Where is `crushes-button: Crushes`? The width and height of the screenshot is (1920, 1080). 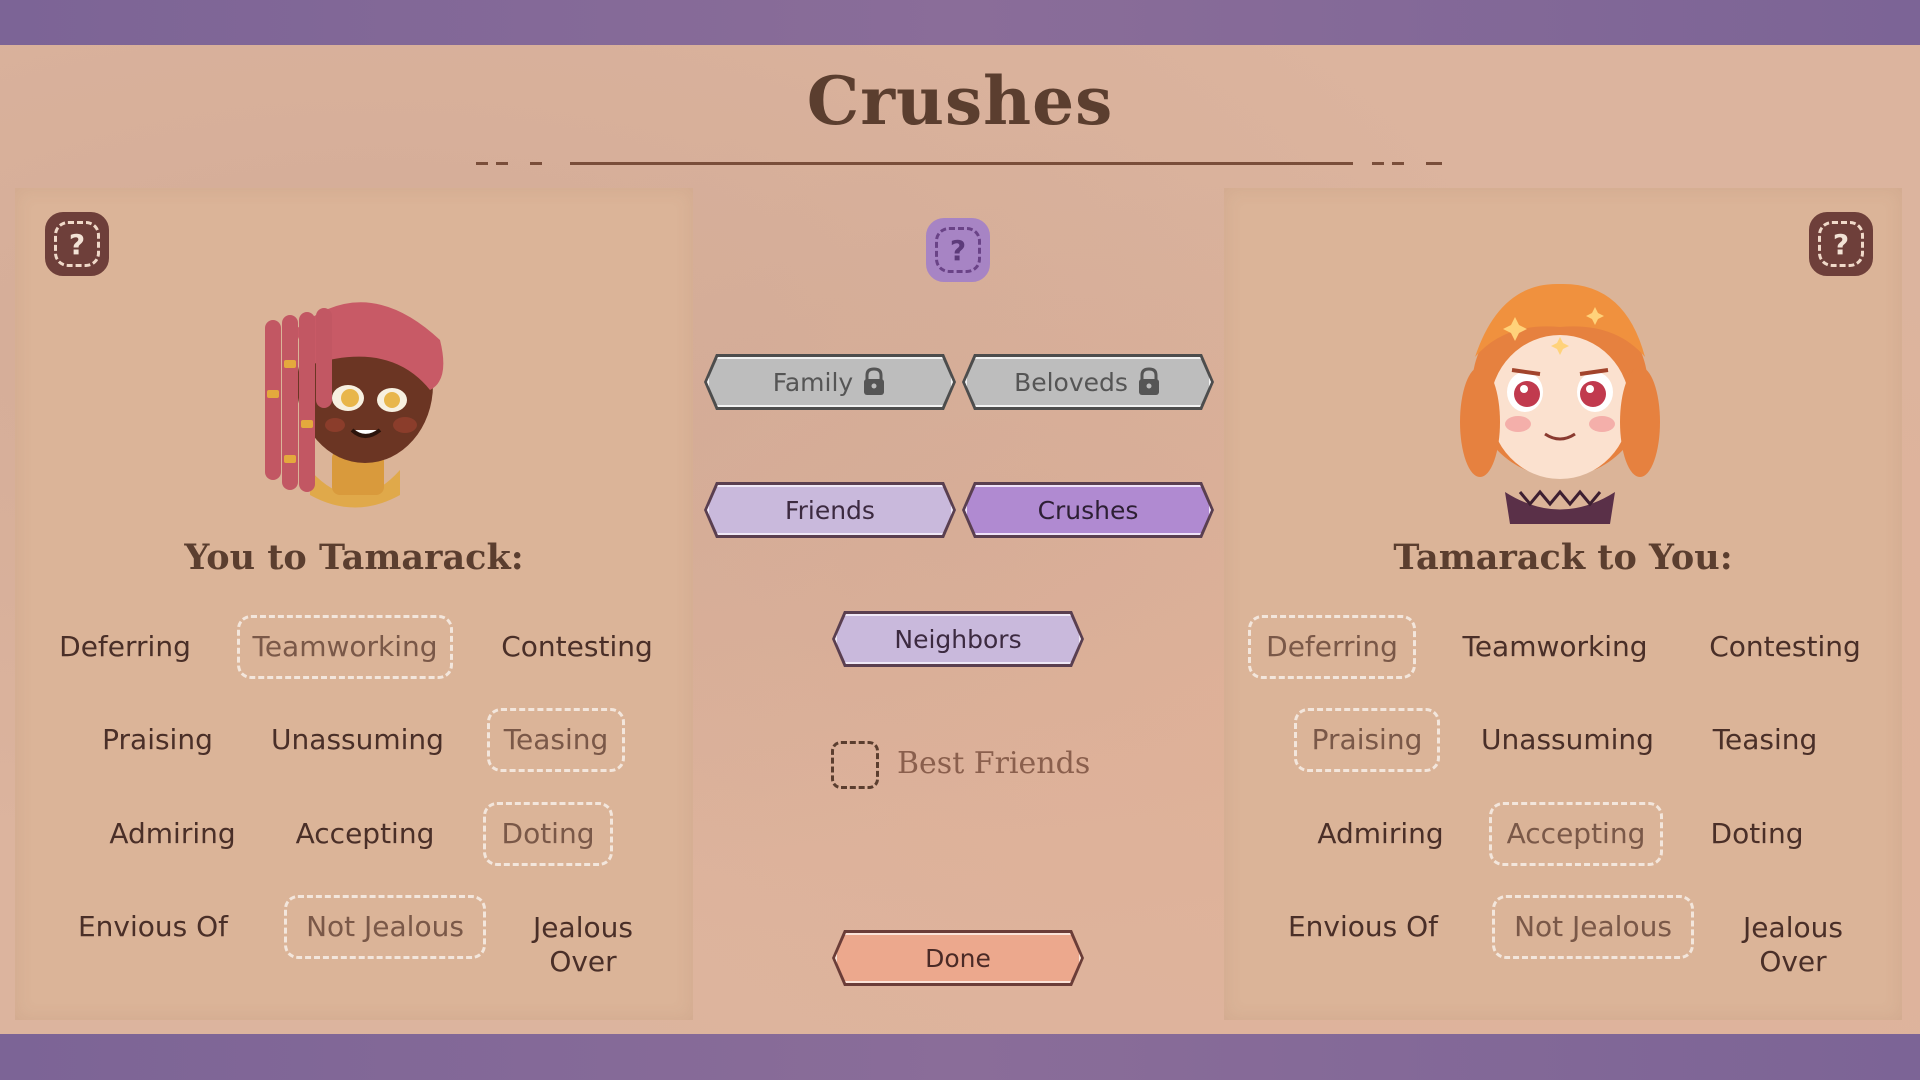 crushes-button: Crushes is located at coordinates (1088, 510).